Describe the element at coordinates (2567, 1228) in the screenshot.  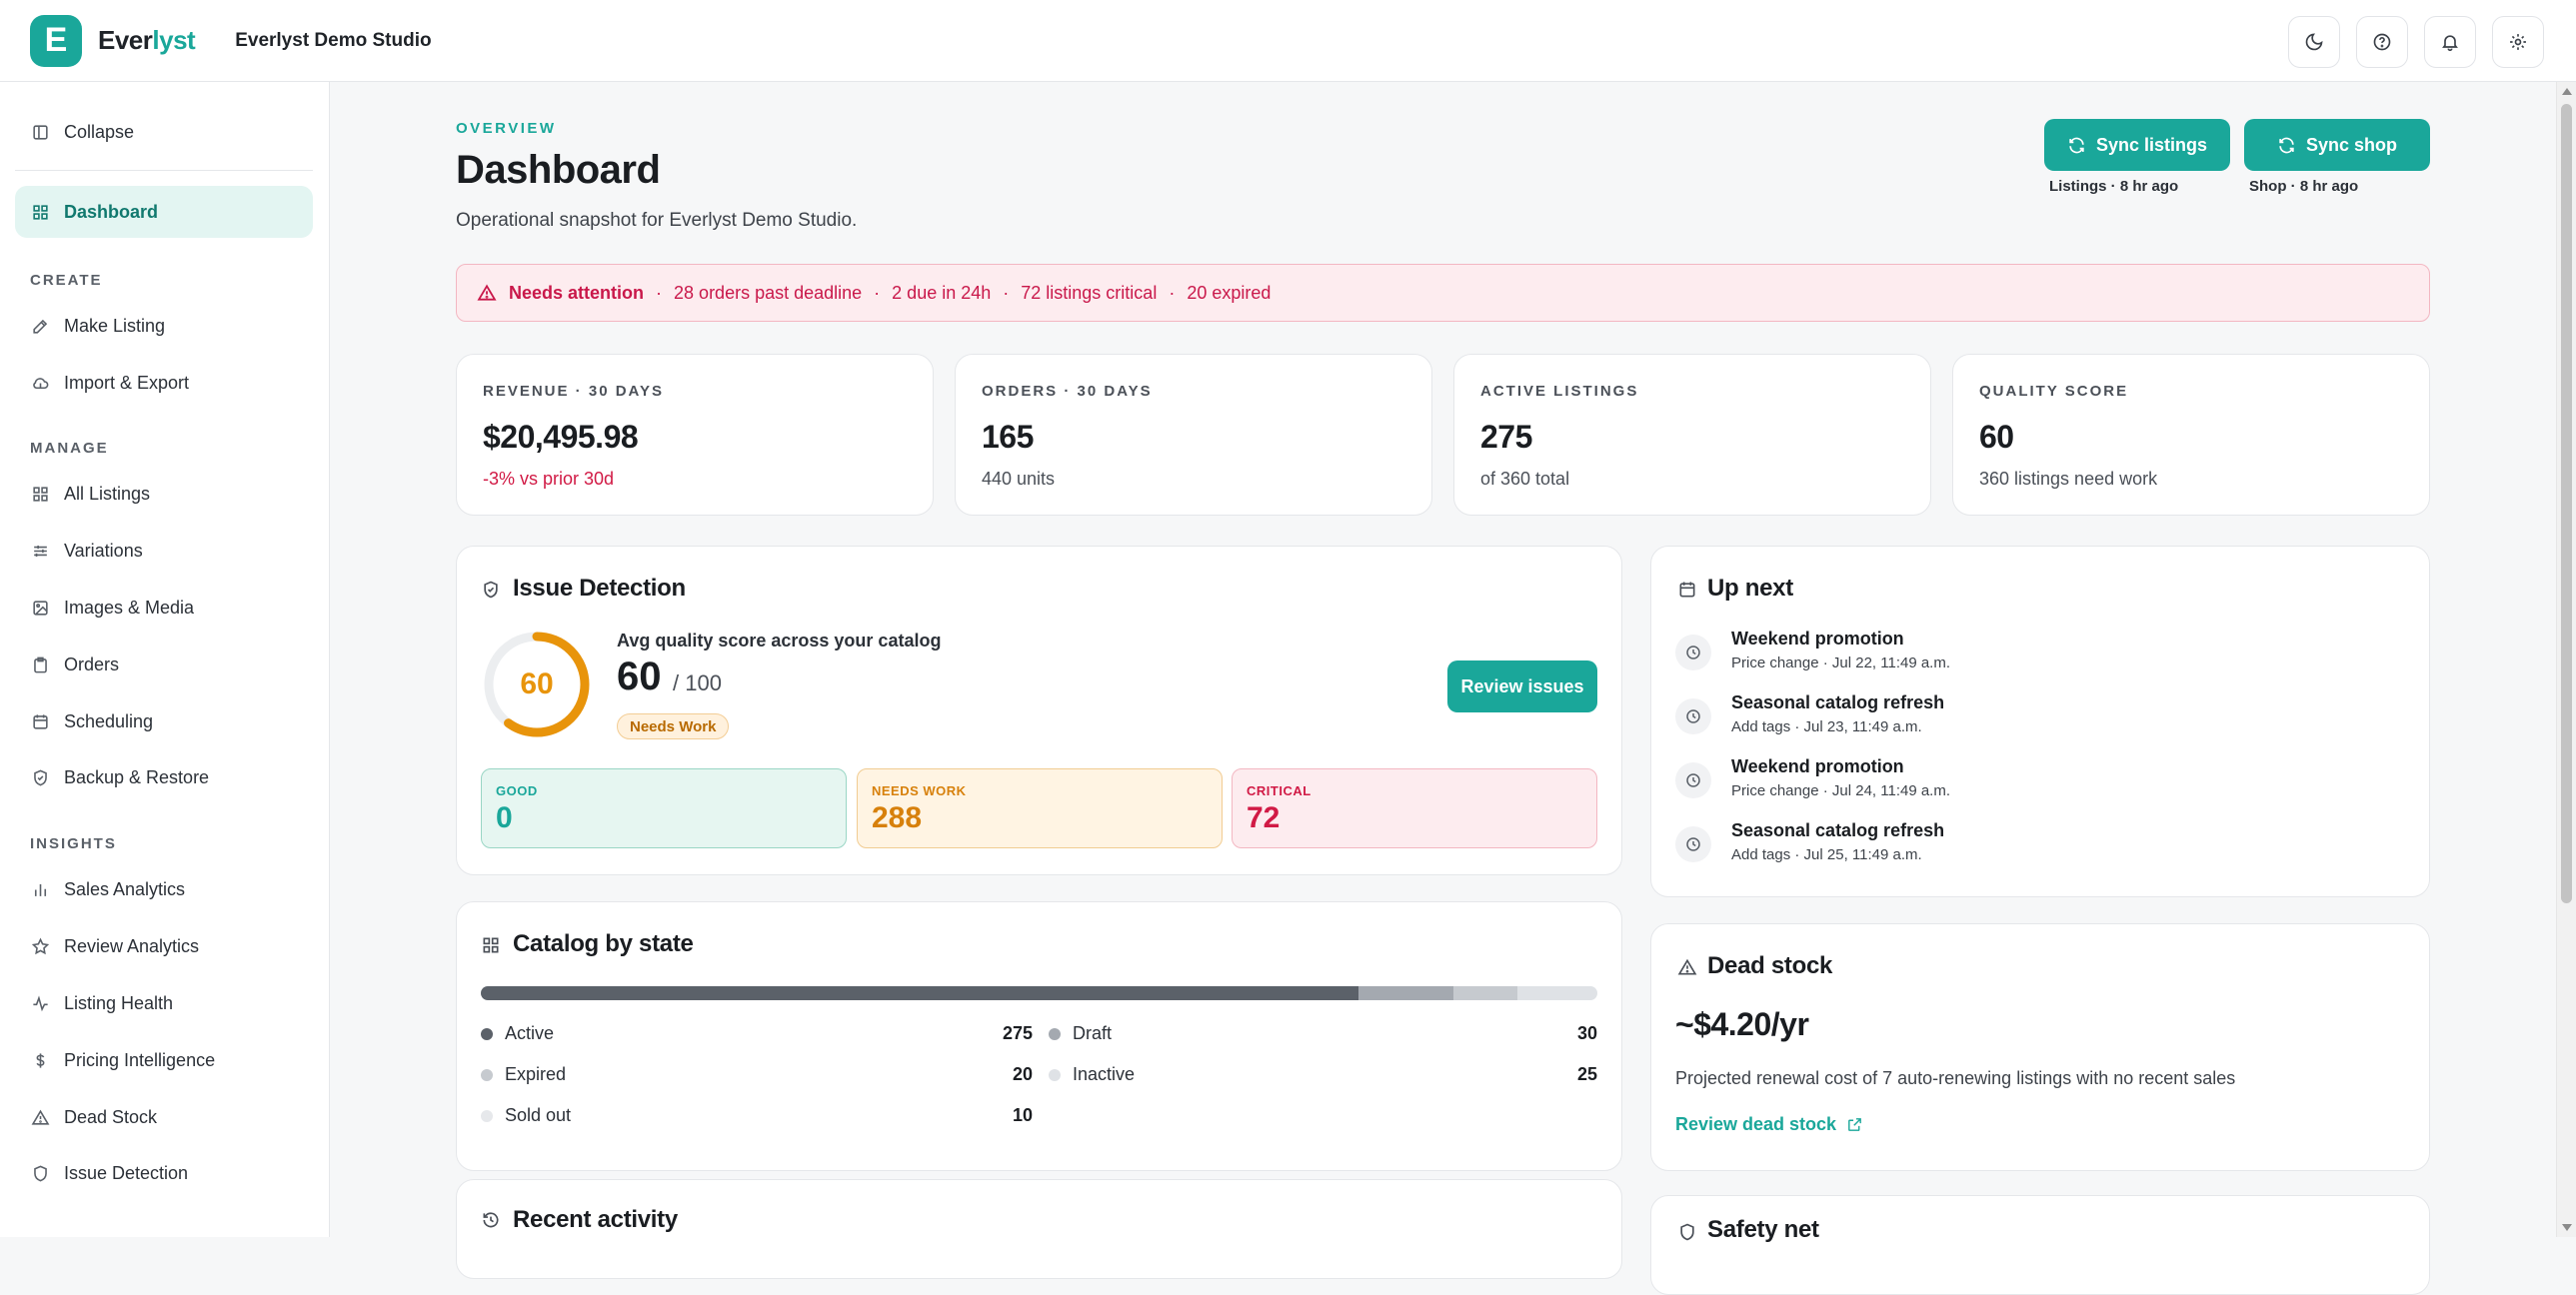
I see `scroll-down-arrow-icon` at that location.